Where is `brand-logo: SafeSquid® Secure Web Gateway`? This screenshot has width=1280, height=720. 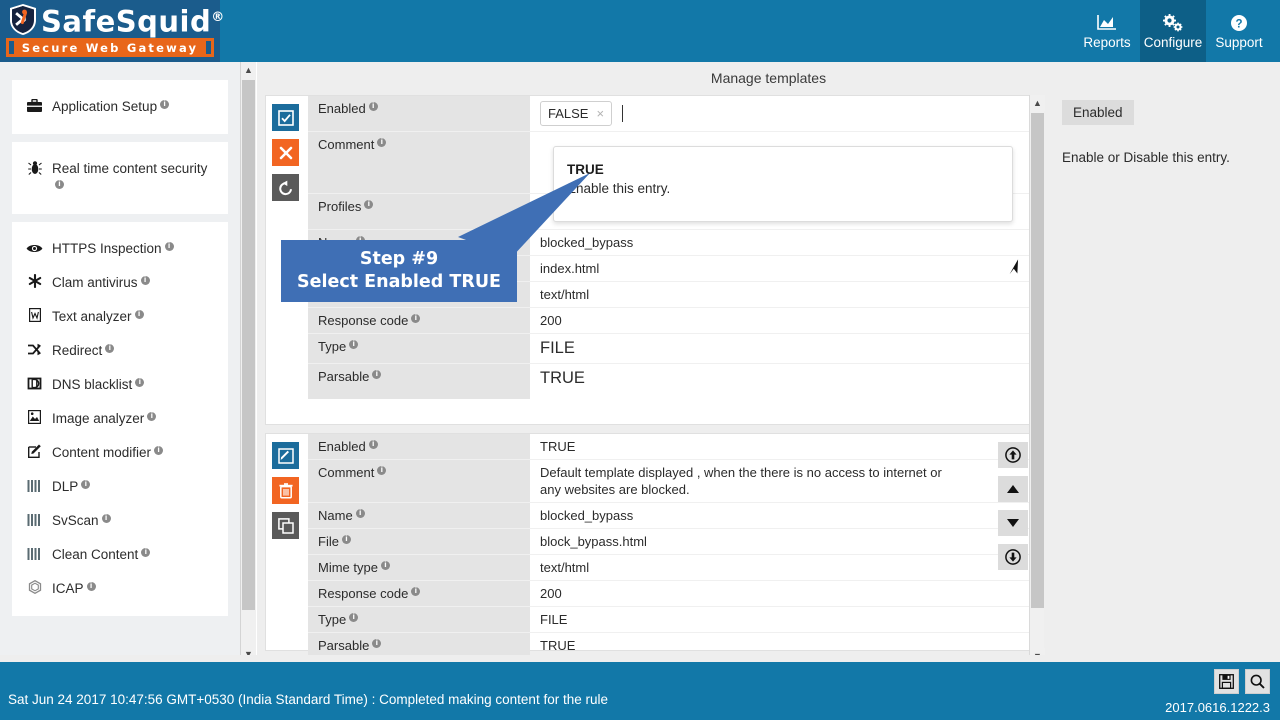
brand-logo: SafeSquid® Secure Web Gateway is located at coordinates (112, 31).